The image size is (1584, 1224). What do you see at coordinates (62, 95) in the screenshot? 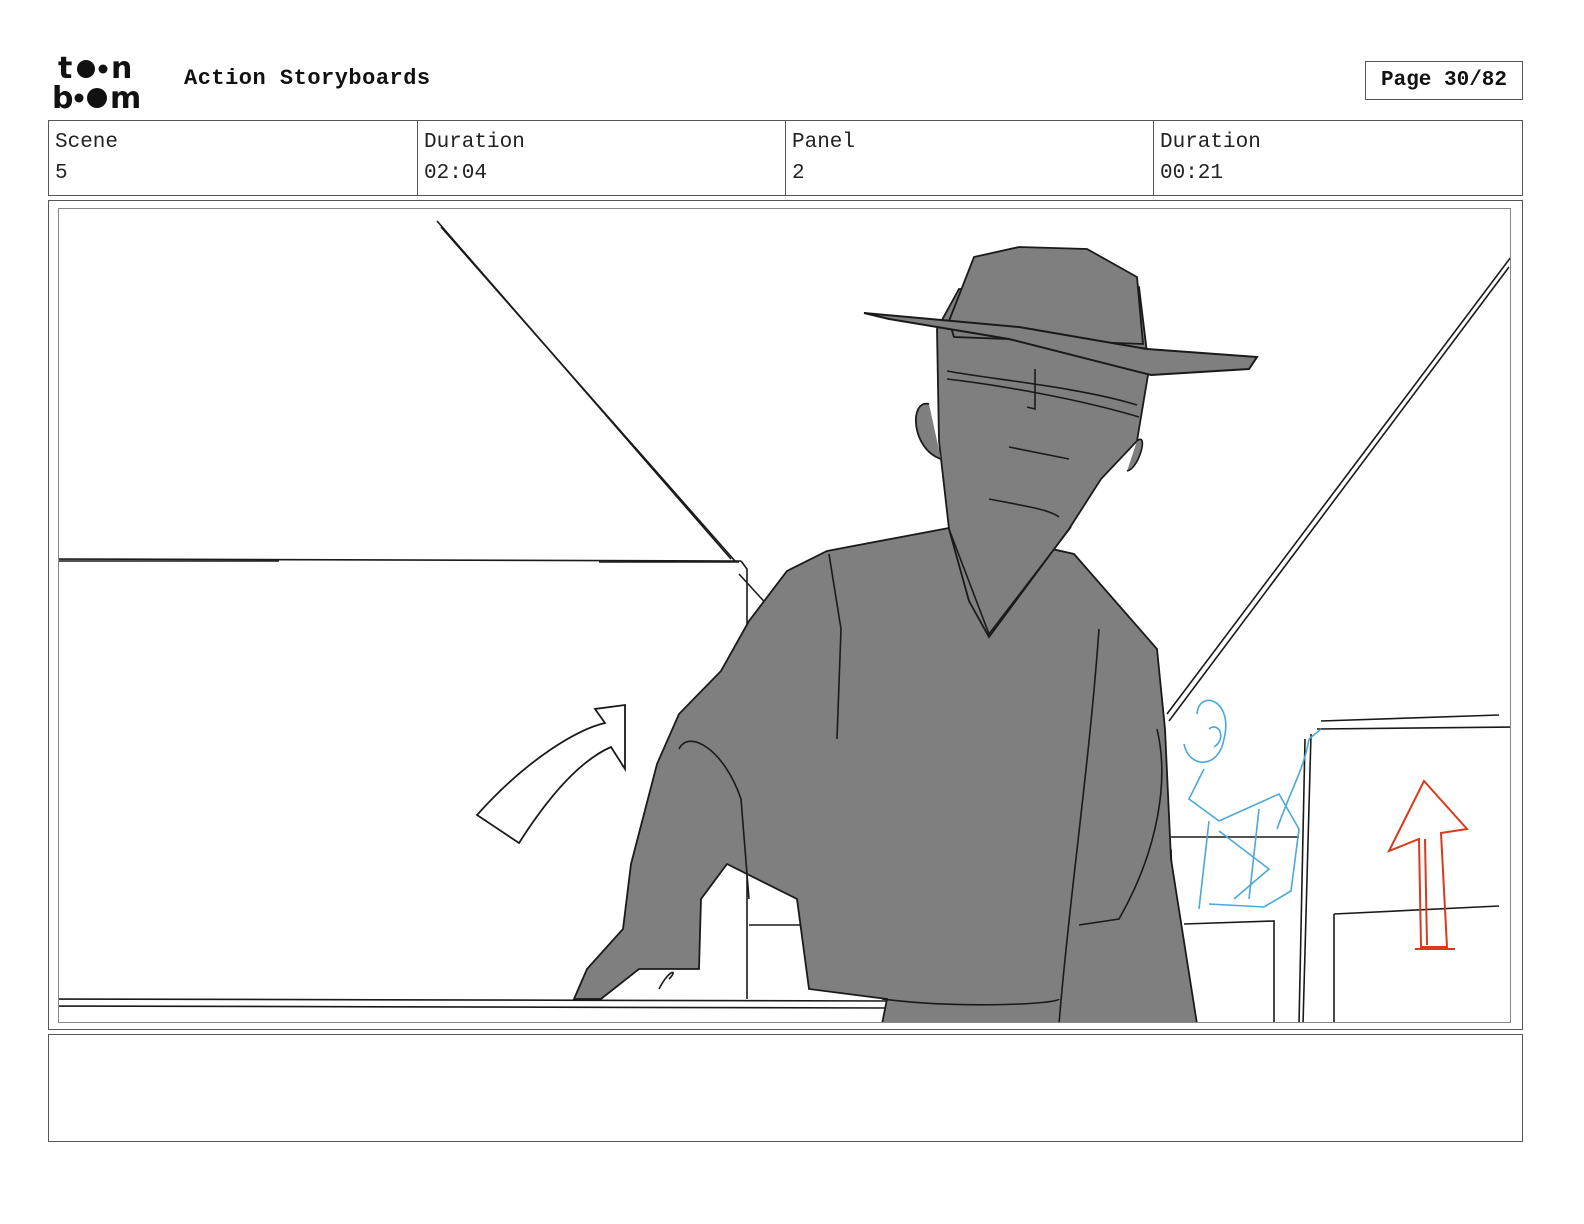
I see `svg-text: b` at bounding box center [62, 95].